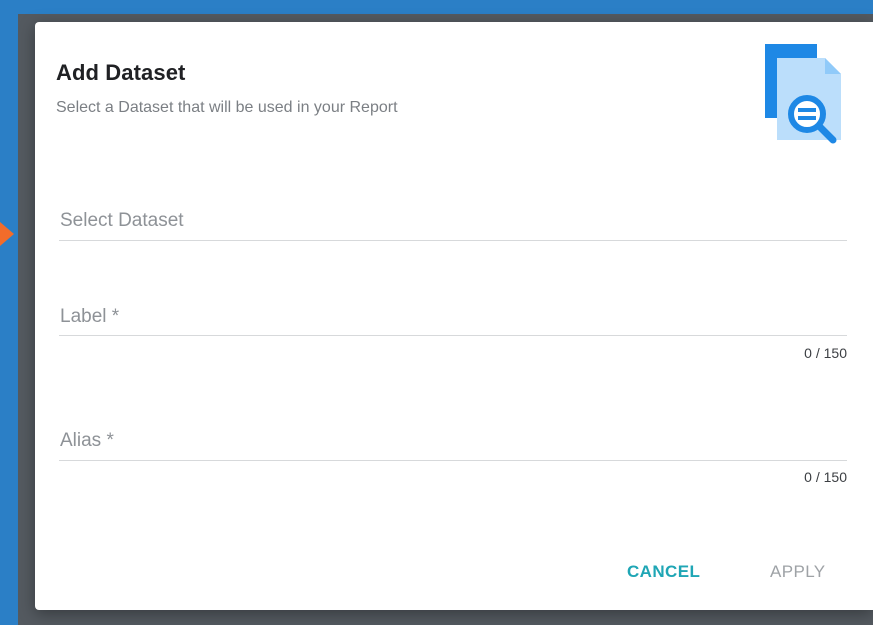  What do you see at coordinates (453, 335) in the screenshot?
I see `label-underline` at bounding box center [453, 335].